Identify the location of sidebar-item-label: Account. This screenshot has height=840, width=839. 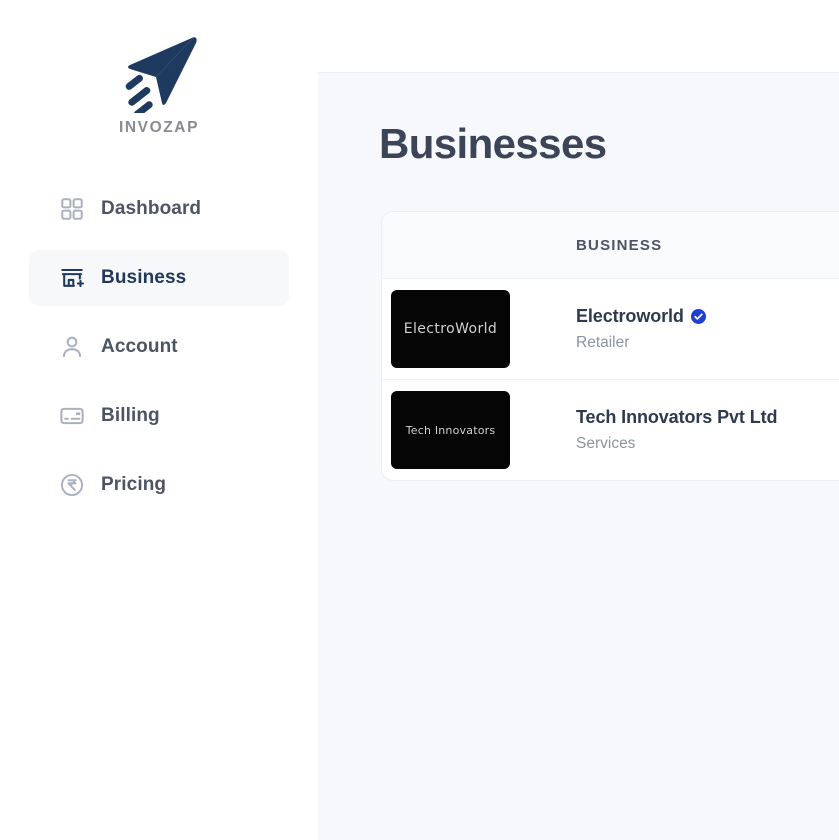
(139, 346).